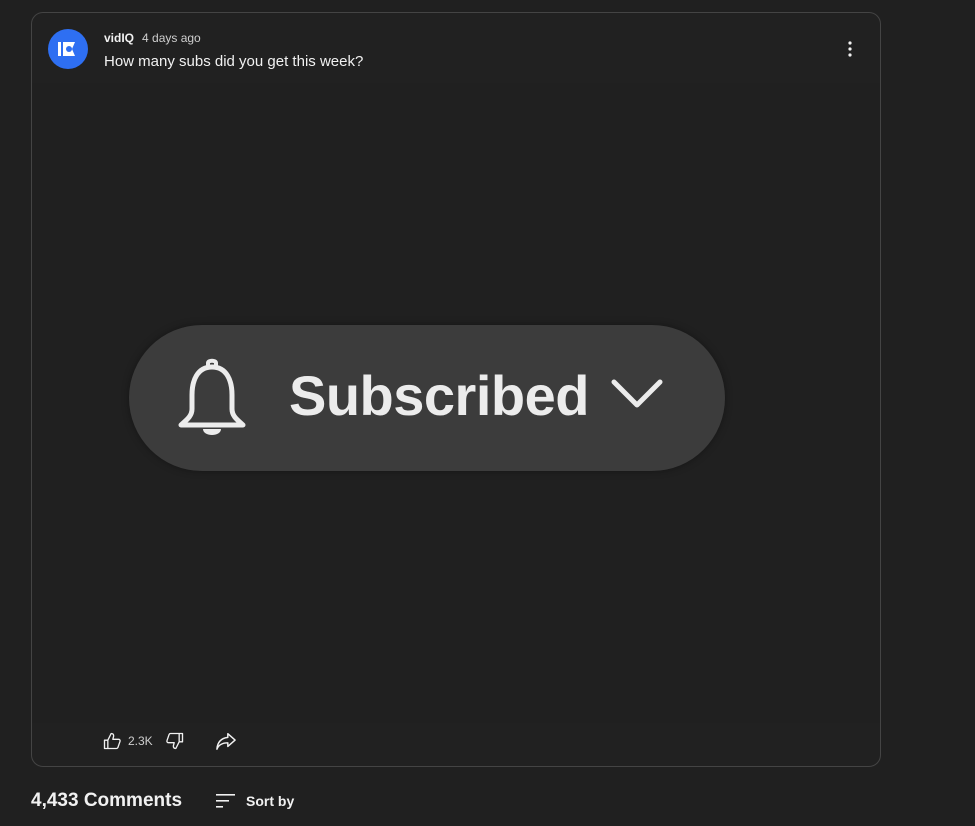 The height and width of the screenshot is (826, 975). What do you see at coordinates (212, 396) in the screenshot?
I see `bell-icon` at bounding box center [212, 396].